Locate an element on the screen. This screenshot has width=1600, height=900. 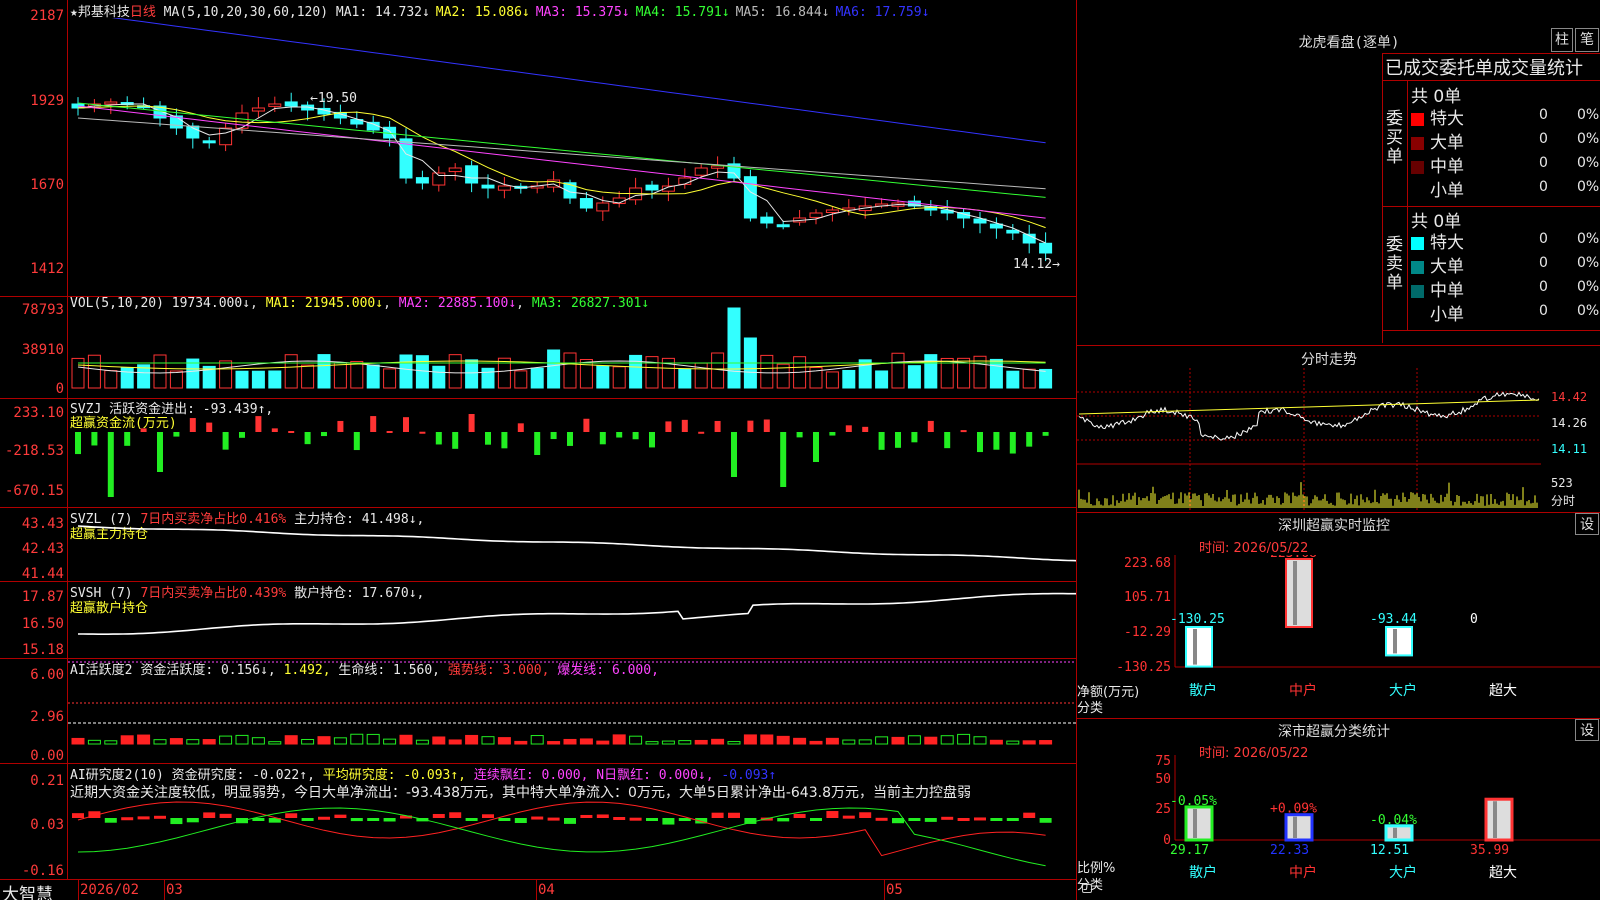
ai2-red-line is located at coordinates (561, 829).